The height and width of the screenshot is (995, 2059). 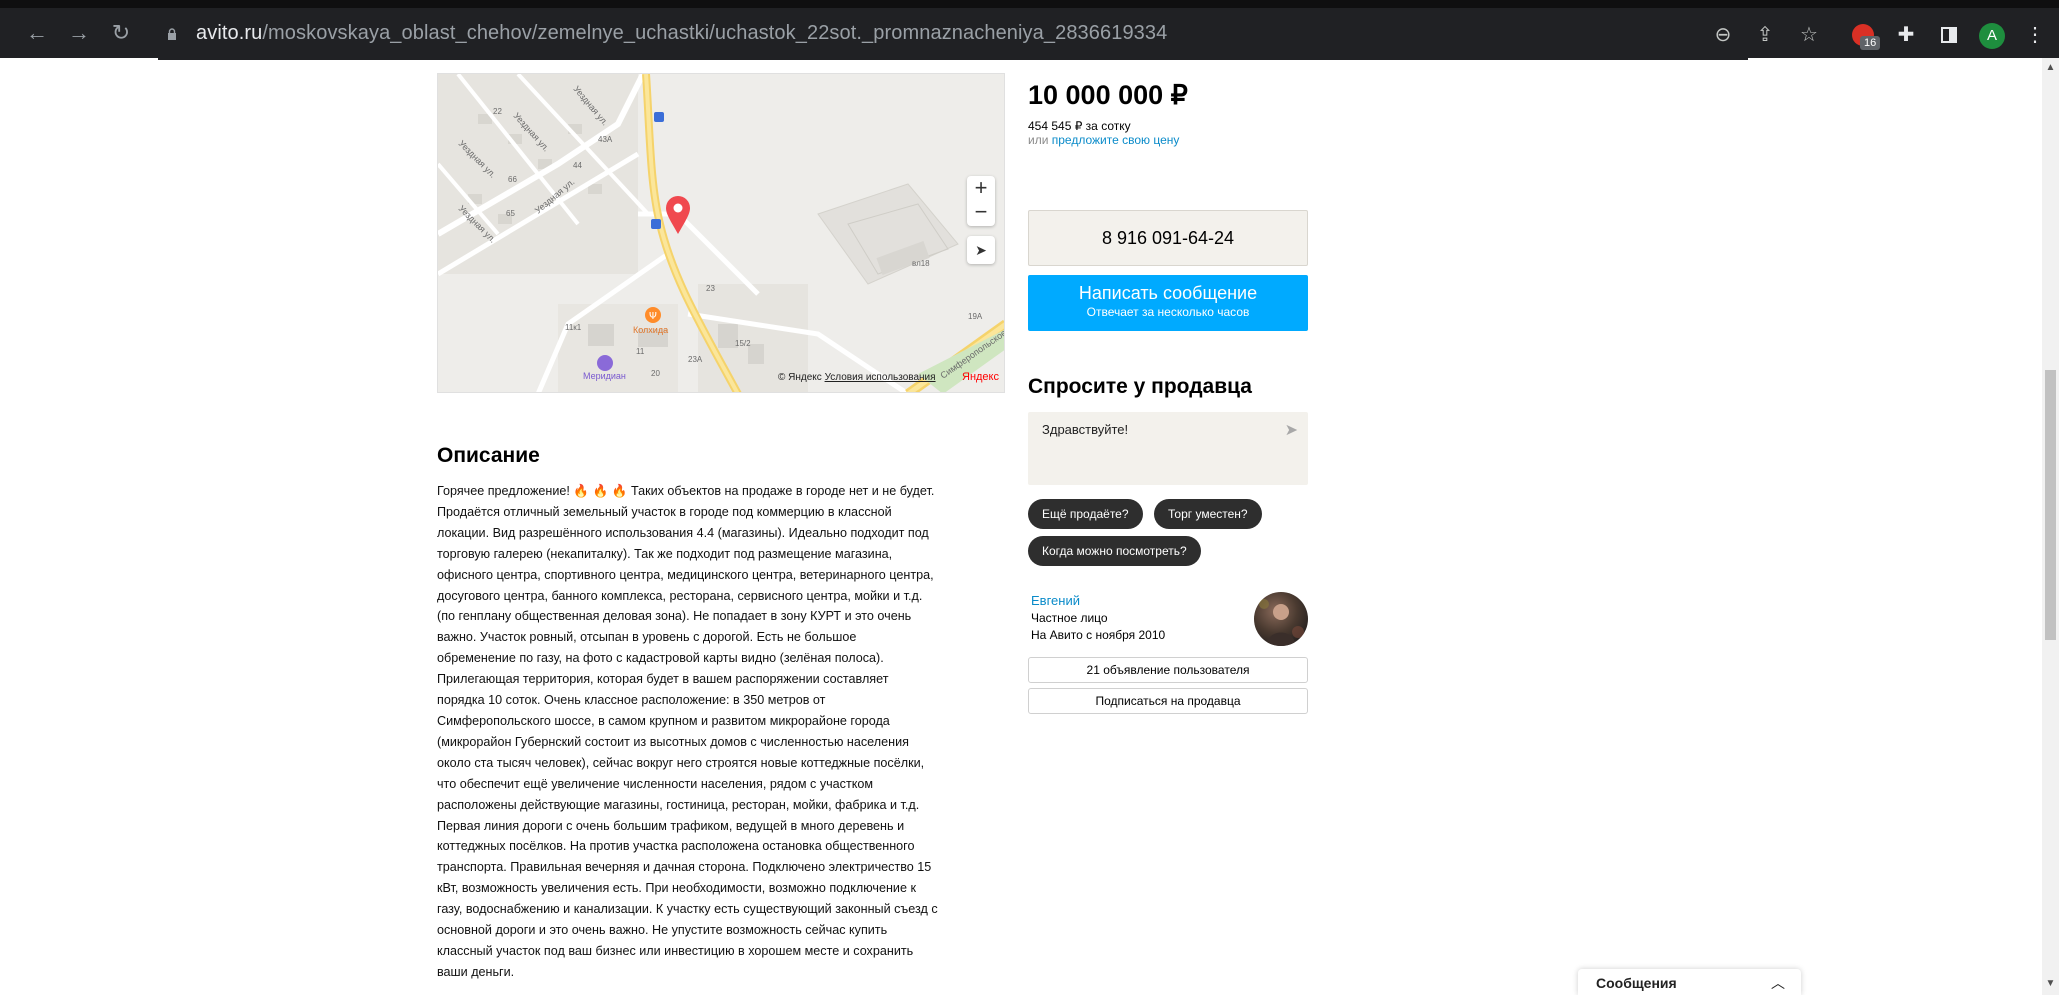 What do you see at coordinates (1765, 35) in the screenshot?
I see `share-icon: ⇪` at bounding box center [1765, 35].